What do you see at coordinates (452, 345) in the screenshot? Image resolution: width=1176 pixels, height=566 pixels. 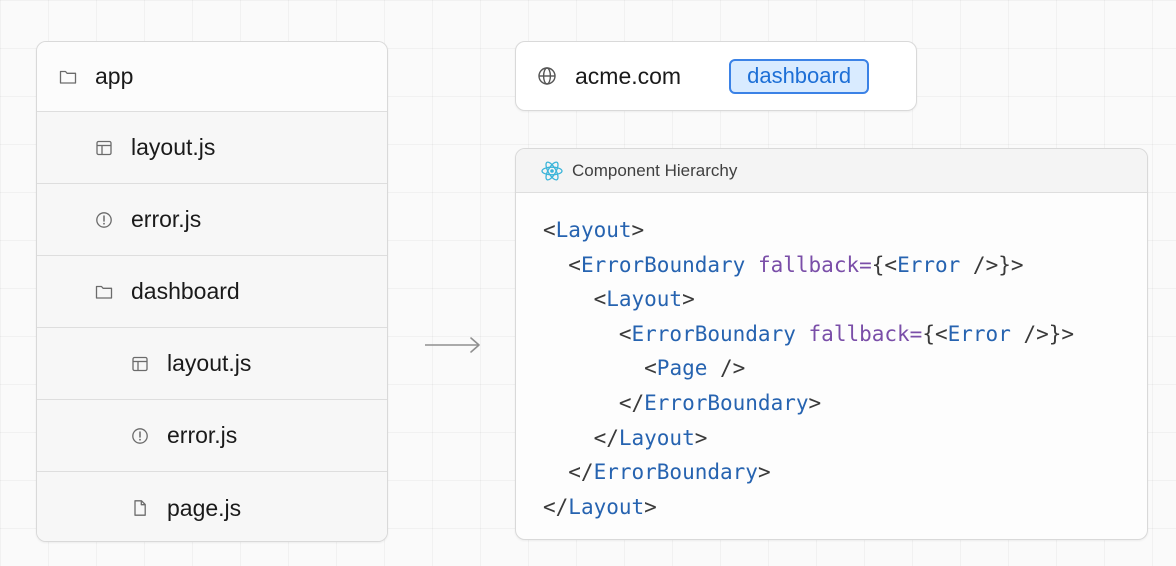 I see `arrow-right-icon` at bounding box center [452, 345].